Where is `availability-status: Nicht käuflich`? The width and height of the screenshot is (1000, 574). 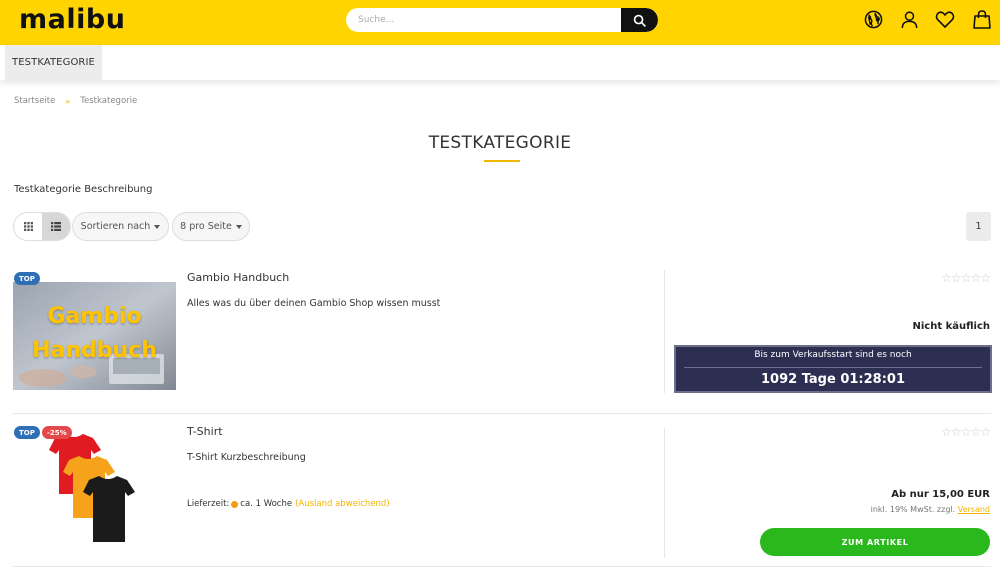 availability-status: Nicht käuflich is located at coordinates (951, 326).